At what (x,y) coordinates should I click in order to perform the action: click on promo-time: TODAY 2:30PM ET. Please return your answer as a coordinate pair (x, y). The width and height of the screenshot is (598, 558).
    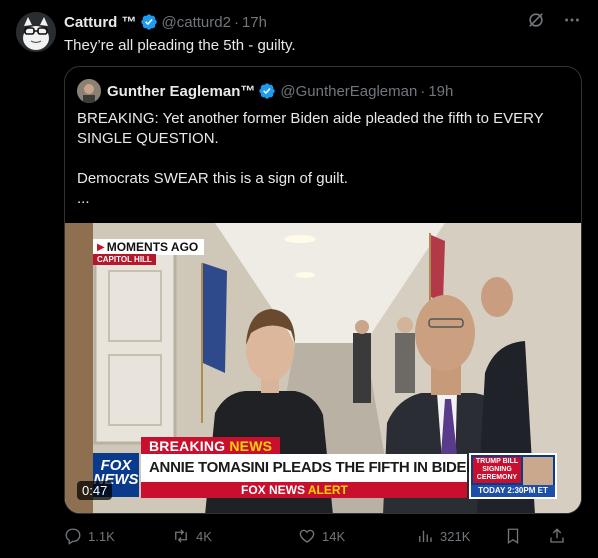
    Looking at the image, I should click on (513, 491).